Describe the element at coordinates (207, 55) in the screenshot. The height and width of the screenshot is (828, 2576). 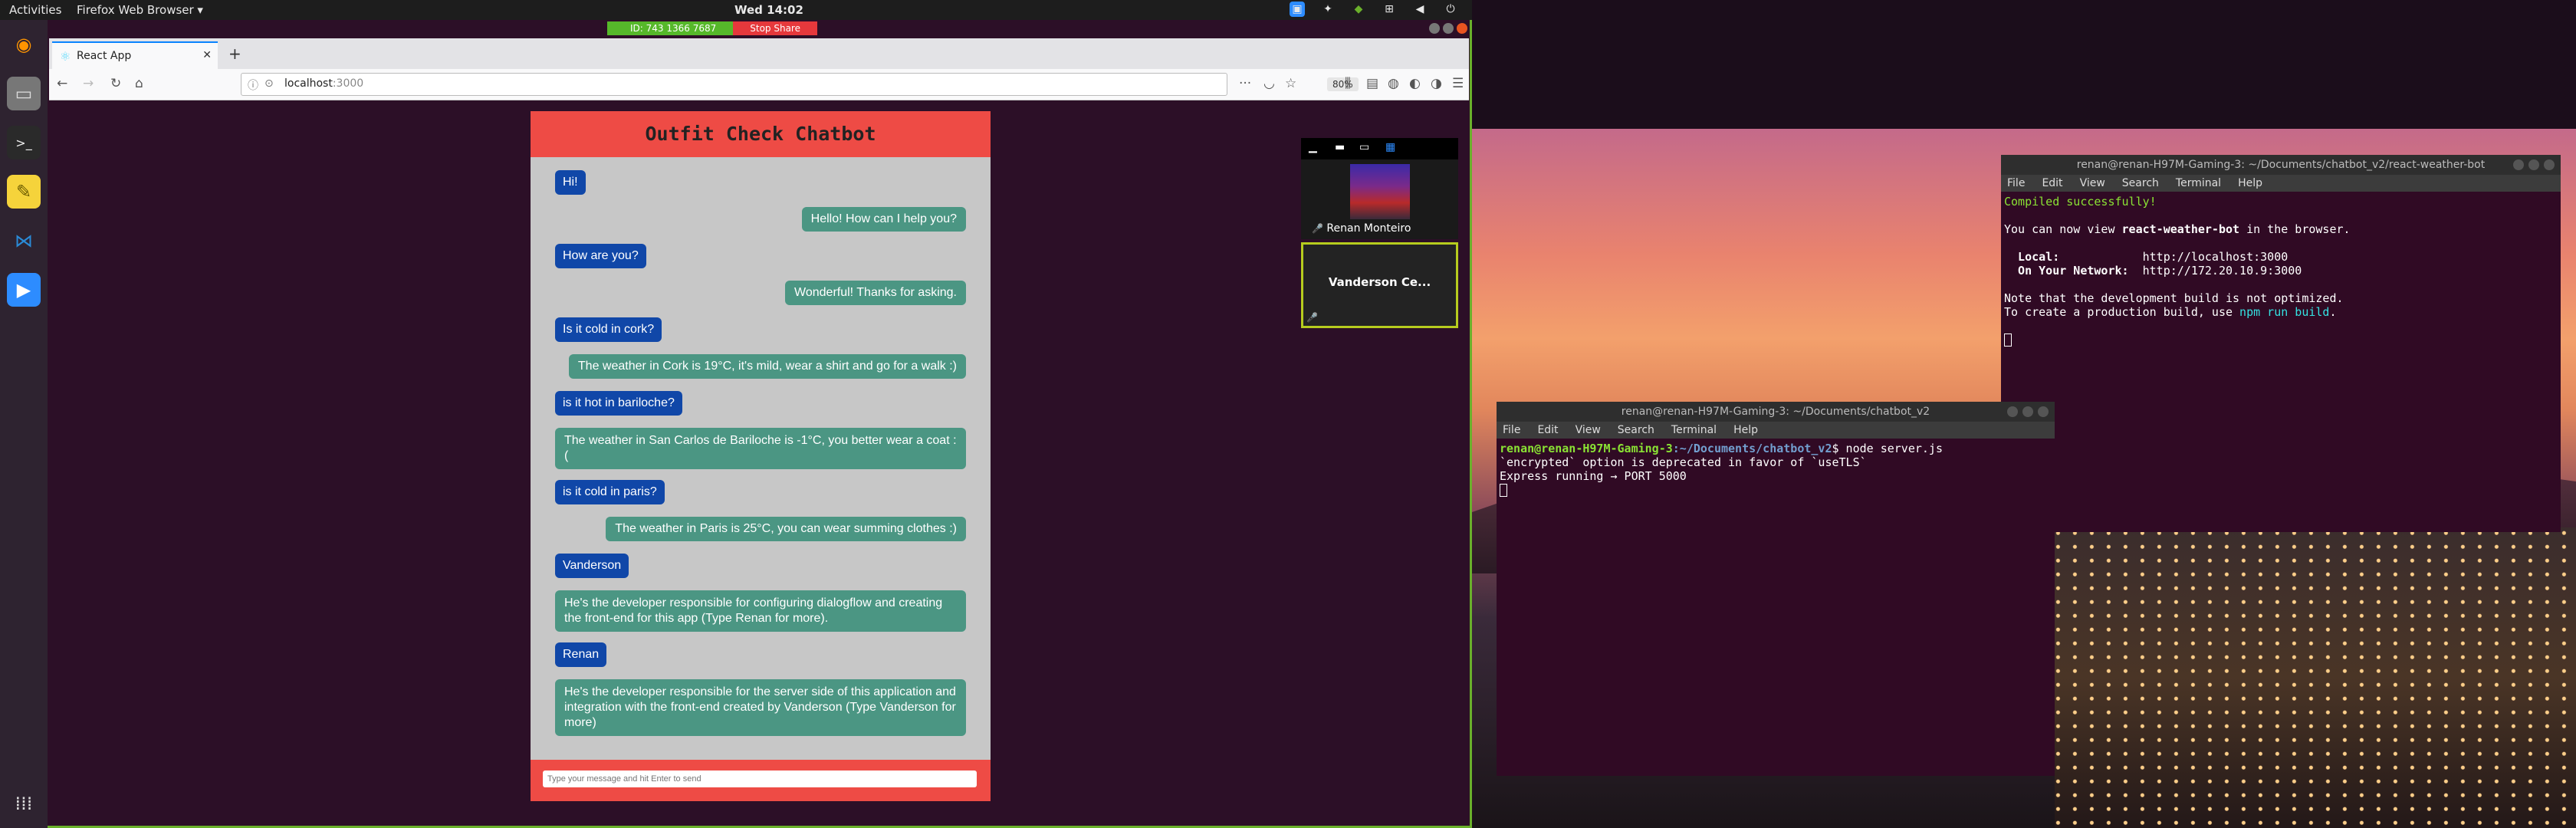
I see `tab-close-icon: ✕` at that location.